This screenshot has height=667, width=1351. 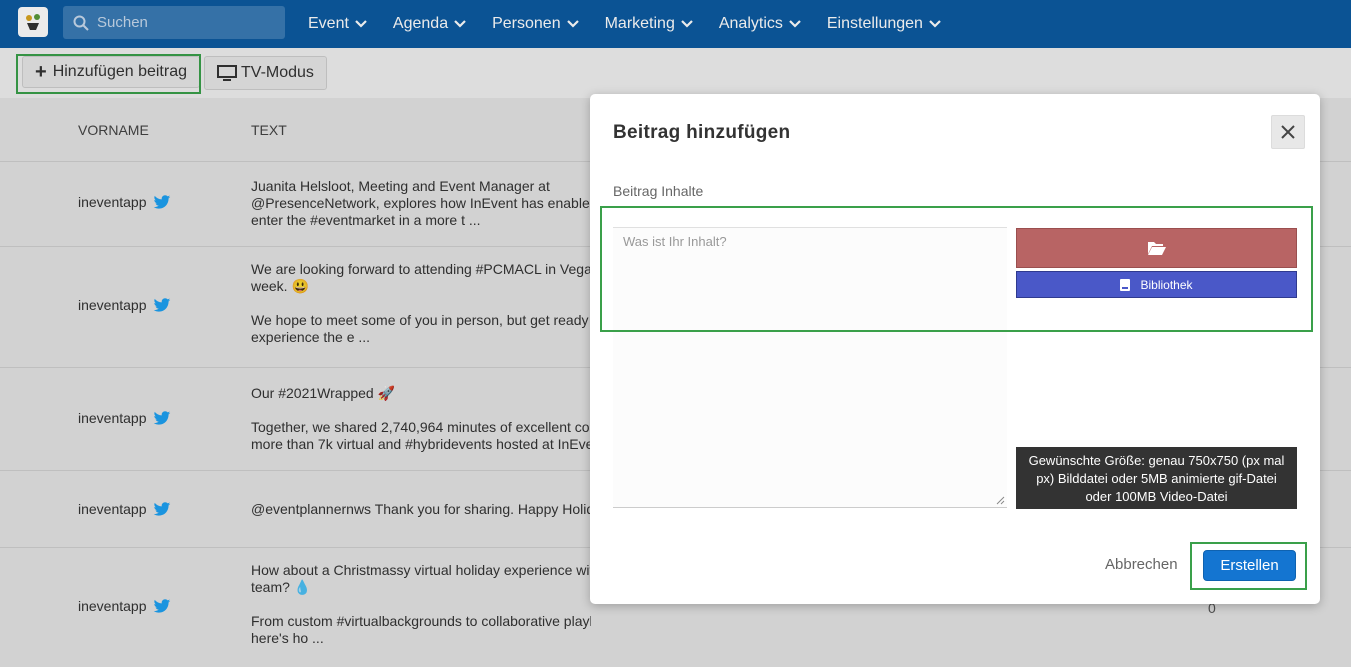 What do you see at coordinates (956, 269) in the screenshot?
I see `highlight-upload-area` at bounding box center [956, 269].